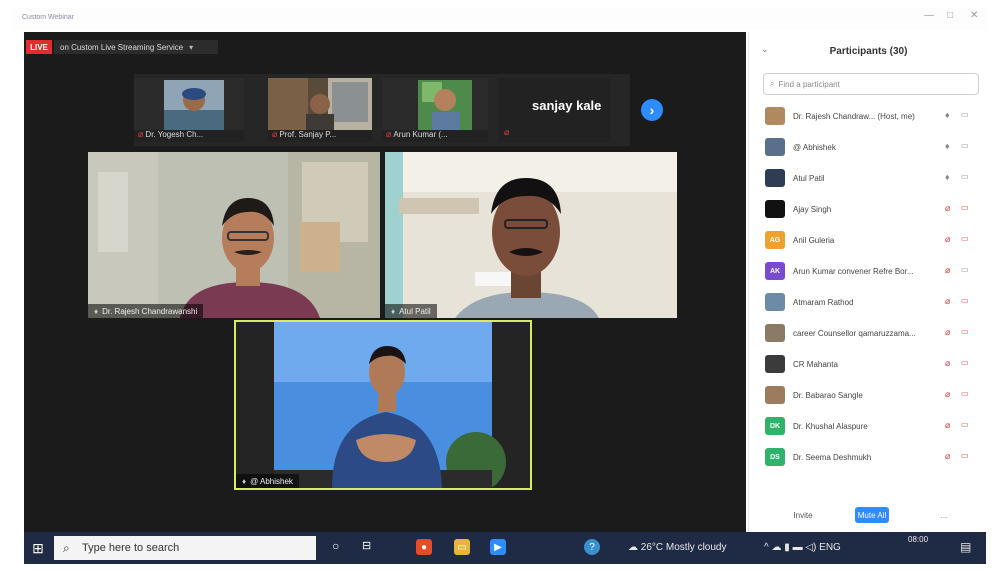  Describe the element at coordinates (965, 547) in the screenshot. I see `notifications-icon: ▤` at that location.